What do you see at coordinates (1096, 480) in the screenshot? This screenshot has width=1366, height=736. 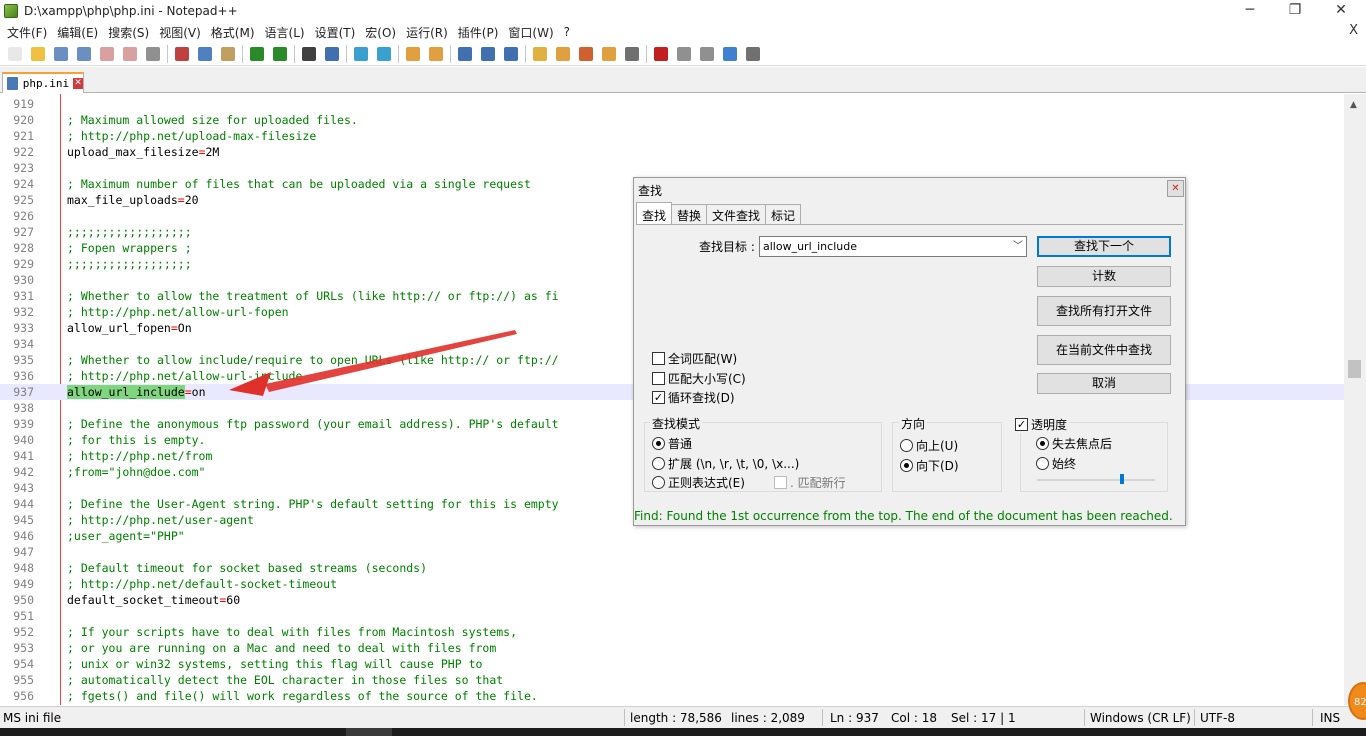 I see `transparency-slider-track` at bounding box center [1096, 480].